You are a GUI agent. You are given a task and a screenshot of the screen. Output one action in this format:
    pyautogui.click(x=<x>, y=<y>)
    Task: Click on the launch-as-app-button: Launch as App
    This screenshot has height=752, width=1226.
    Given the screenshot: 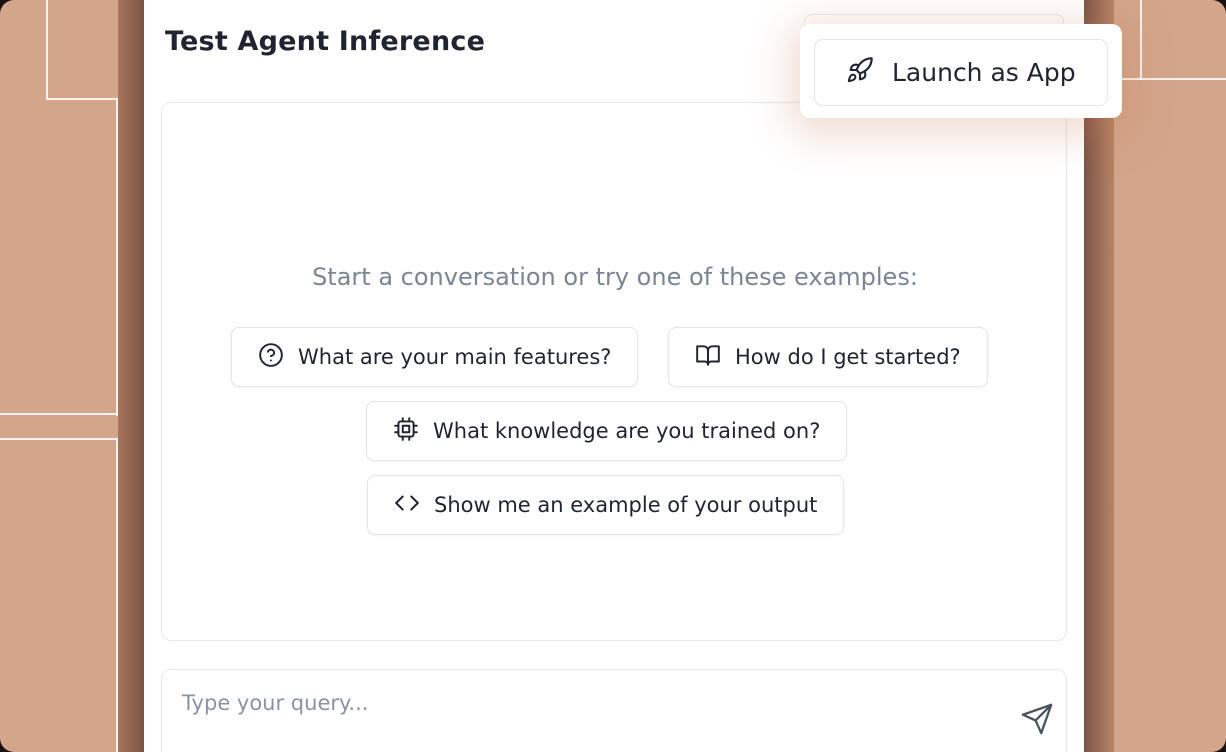 What is the action you would take?
    pyautogui.click(x=961, y=72)
    